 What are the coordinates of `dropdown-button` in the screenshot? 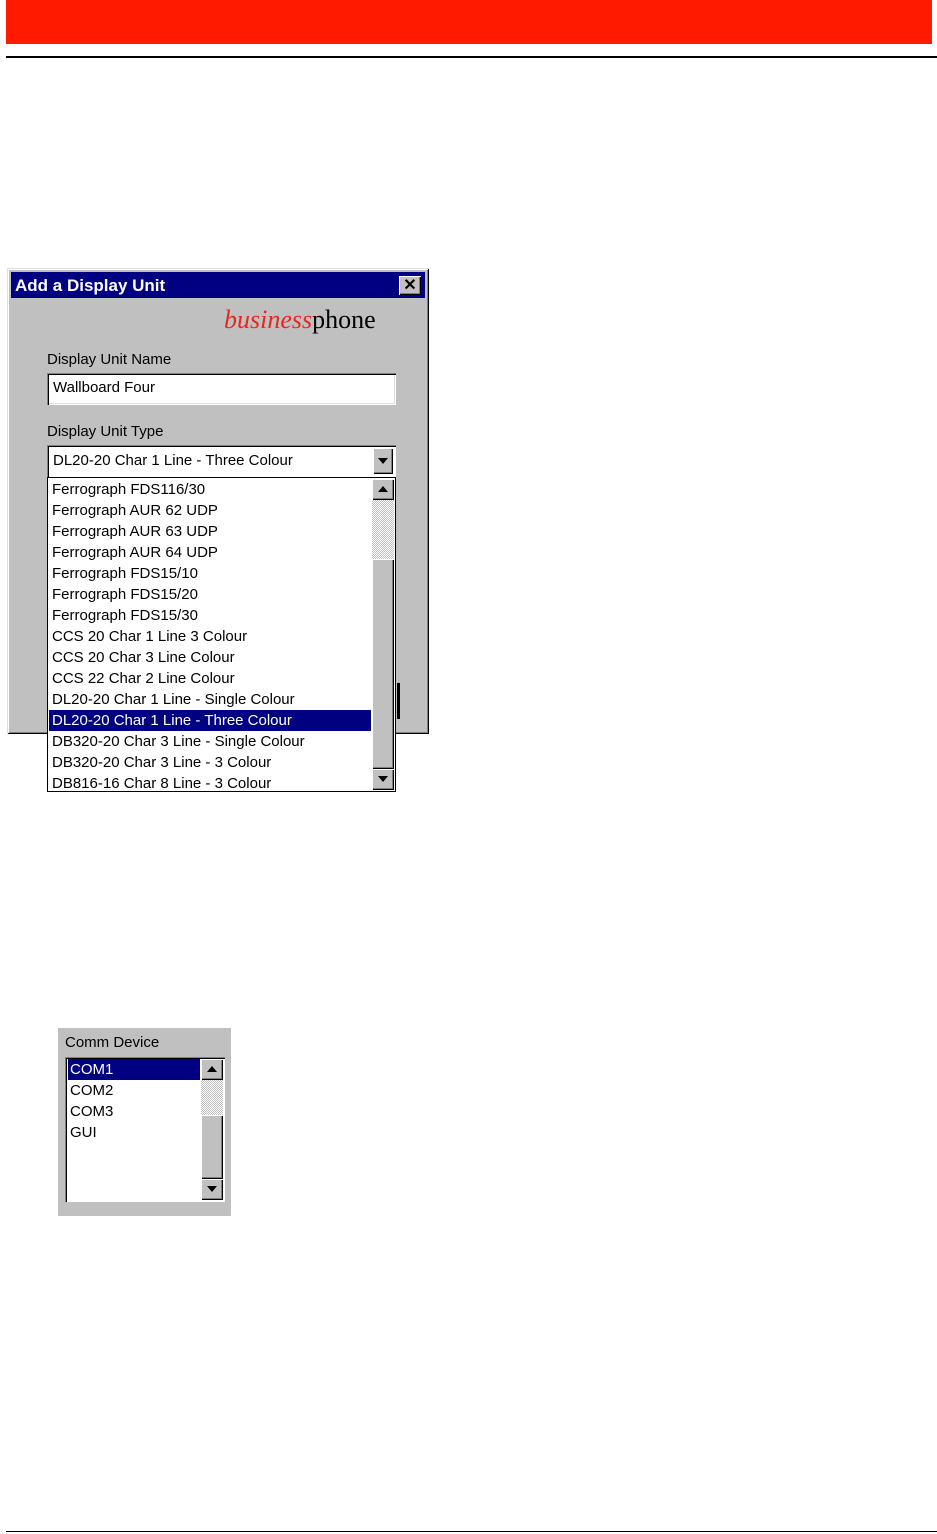 It's located at (383, 461).